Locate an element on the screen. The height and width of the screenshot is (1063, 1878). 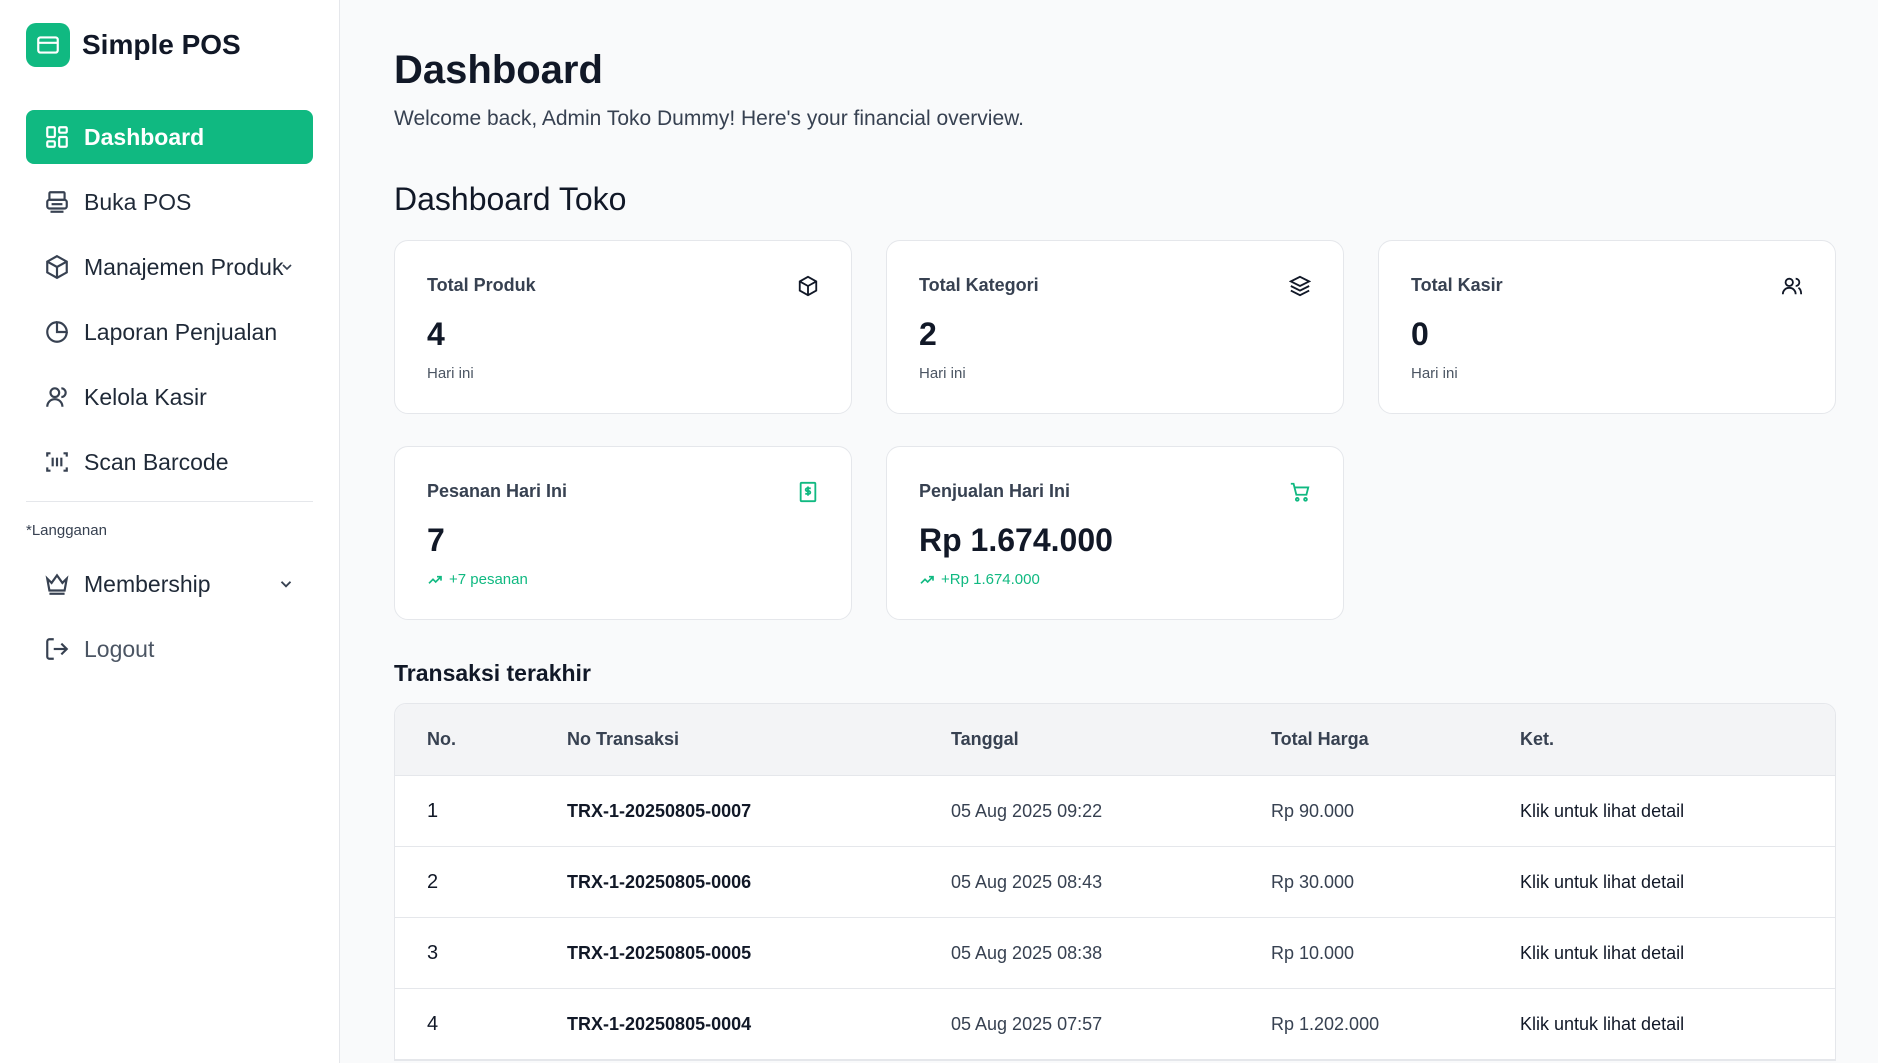
cell-total: Rp 30.000 is located at coordinates (1313, 881).